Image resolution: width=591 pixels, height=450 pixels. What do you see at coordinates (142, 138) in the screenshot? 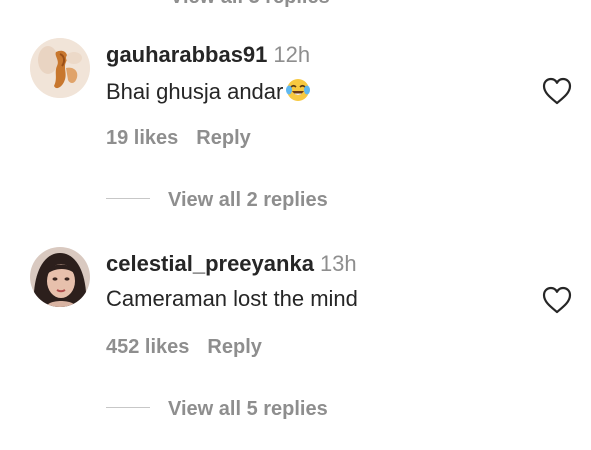
I see `likes-count: 19 likes` at bounding box center [142, 138].